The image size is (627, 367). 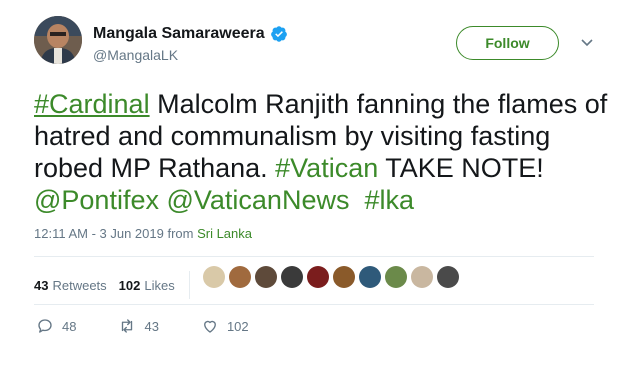 I want to click on tweet-timestamp: 12:11 AM - 3 Jun 2019 from, so click(x=115, y=233).